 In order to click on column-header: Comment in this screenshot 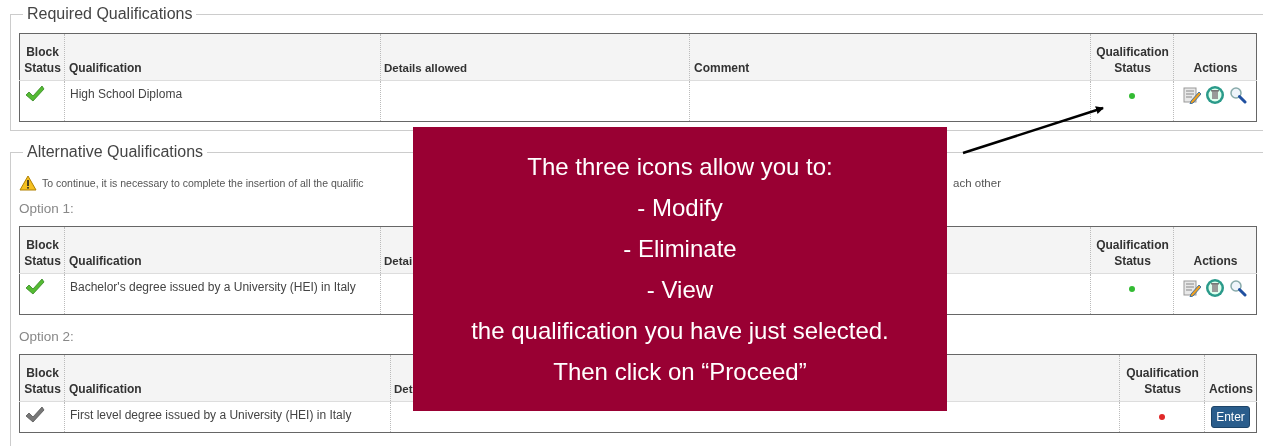, I will do `click(722, 68)`.